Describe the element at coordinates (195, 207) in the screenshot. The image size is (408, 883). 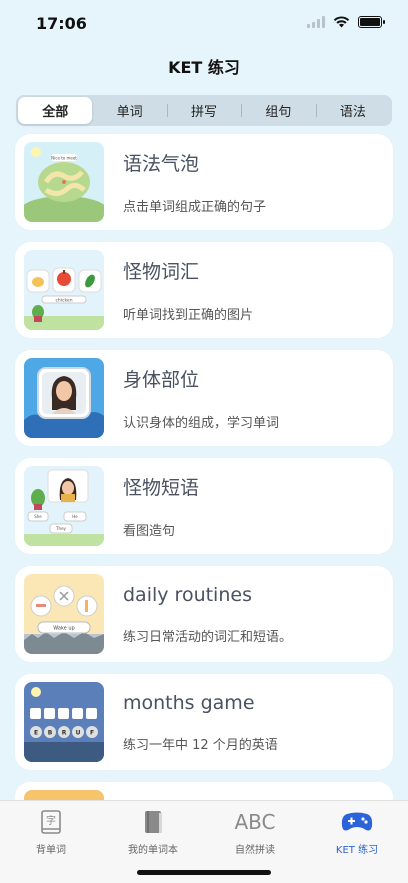
I see `card-subtitle: 点击单词组成正确的句子` at that location.